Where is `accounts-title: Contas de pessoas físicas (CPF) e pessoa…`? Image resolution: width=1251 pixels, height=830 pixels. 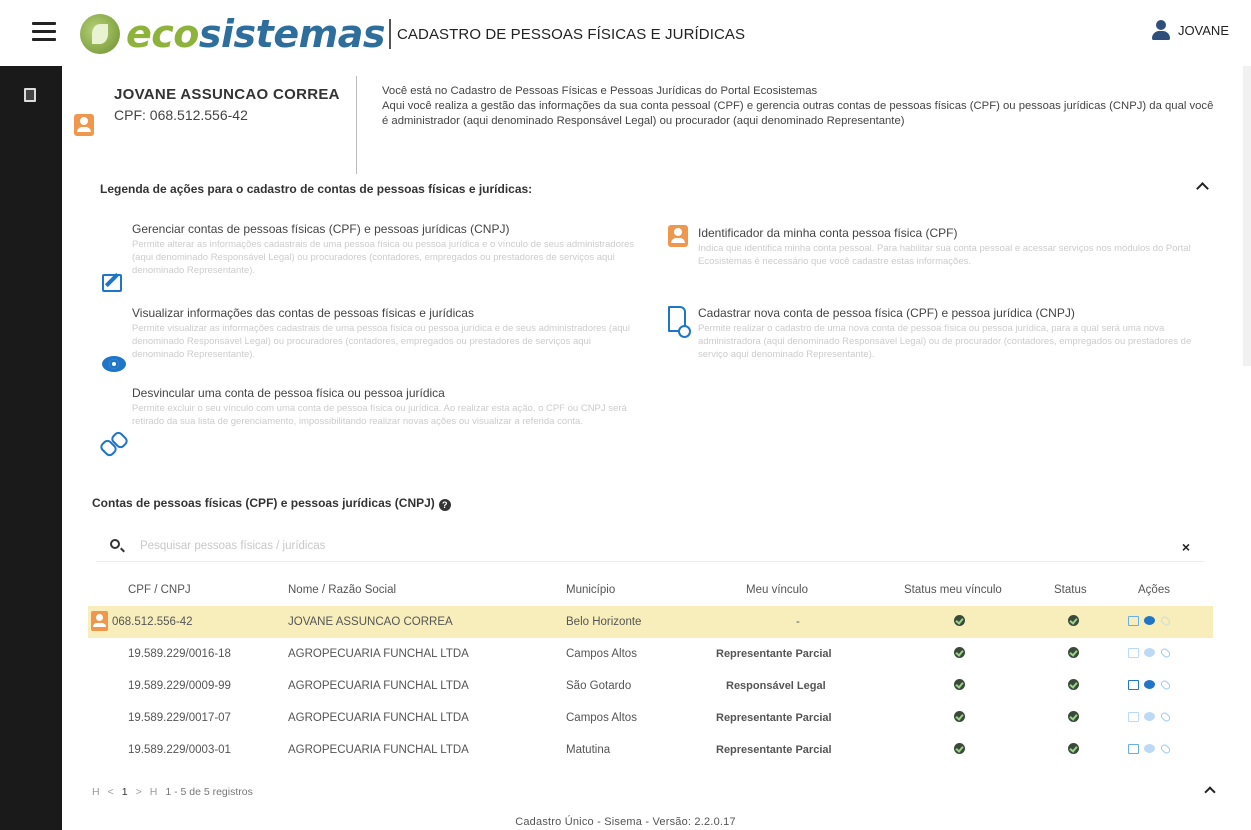
accounts-title: Contas de pessoas físicas (CPF) e pessoa… is located at coordinates (271, 503).